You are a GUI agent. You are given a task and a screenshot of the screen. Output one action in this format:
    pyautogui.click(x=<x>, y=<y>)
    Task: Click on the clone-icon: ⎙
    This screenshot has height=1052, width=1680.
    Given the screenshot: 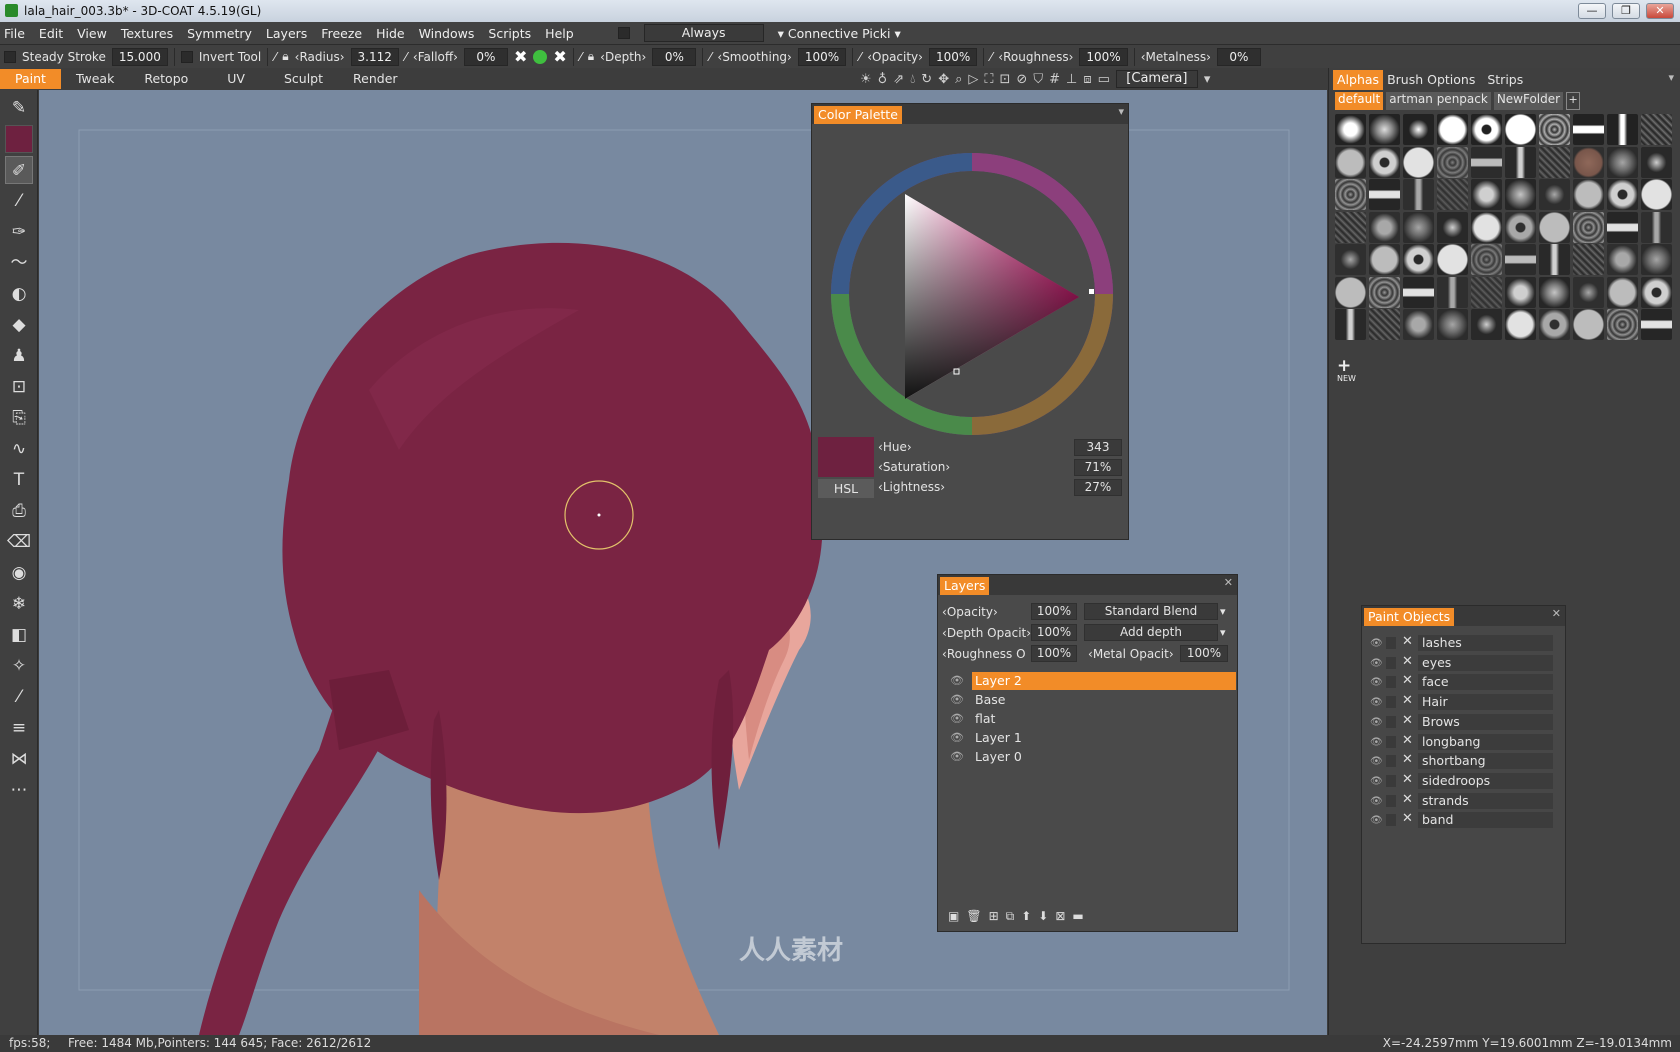 What is the action you would take?
    pyautogui.click(x=19, y=511)
    